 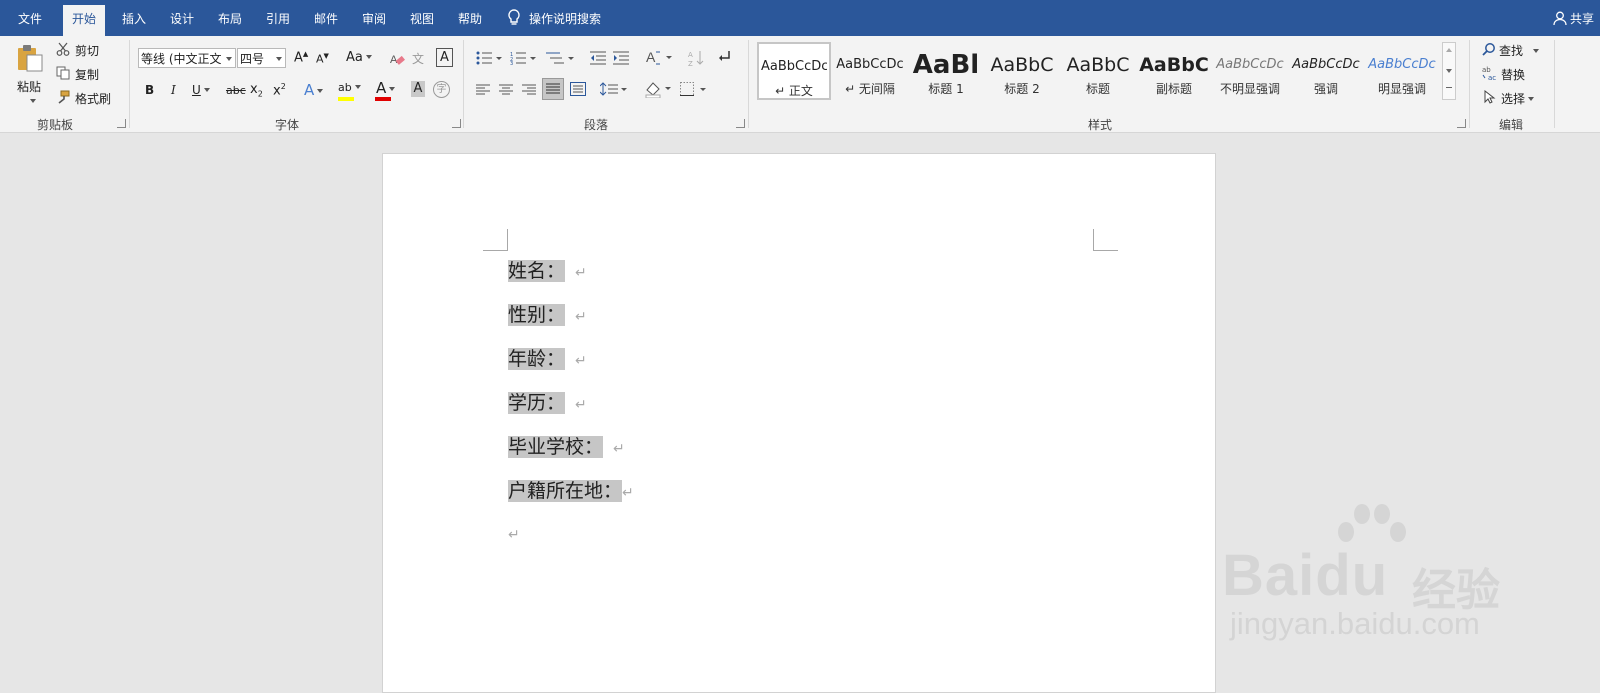 I want to click on font-color-icon: A, so click(x=381, y=88).